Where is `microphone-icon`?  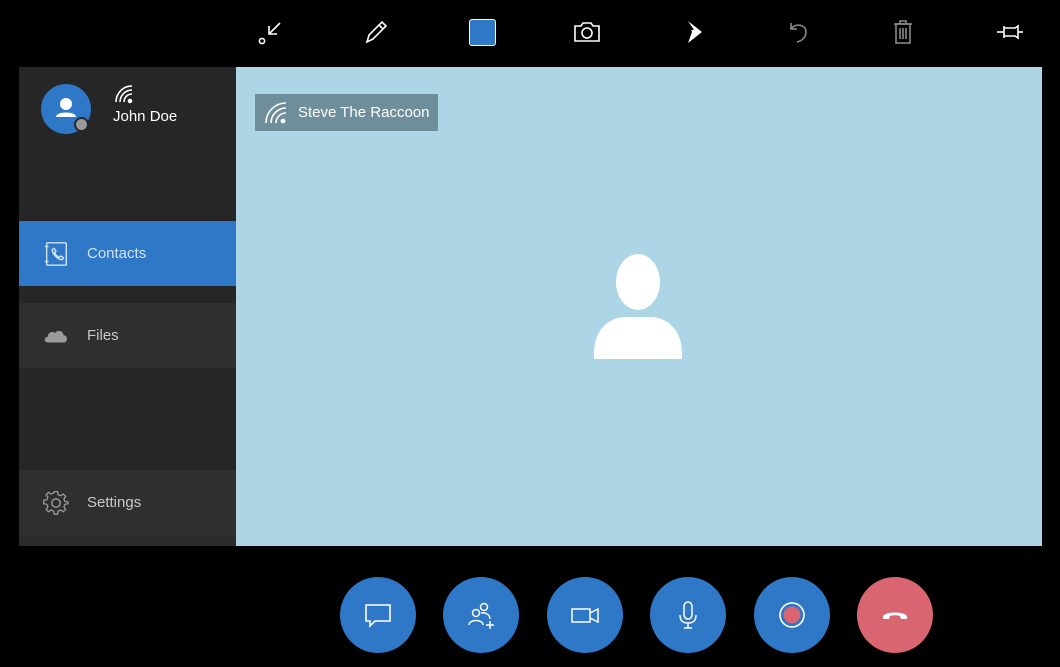
microphone-icon is located at coordinates (688, 615).